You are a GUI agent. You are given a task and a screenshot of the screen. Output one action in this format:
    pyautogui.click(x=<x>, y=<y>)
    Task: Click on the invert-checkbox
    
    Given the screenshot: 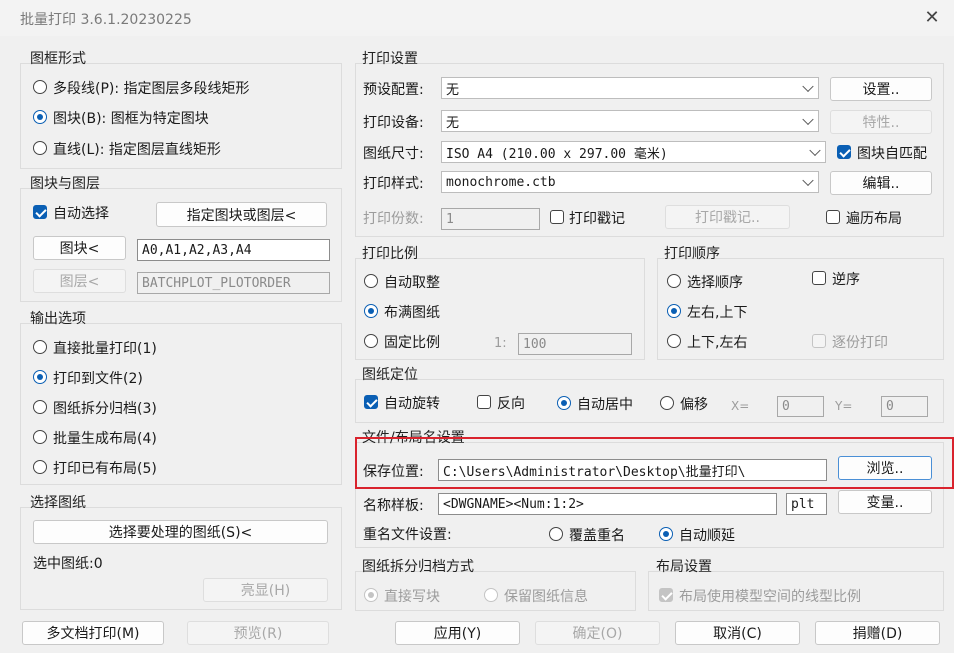 What is the action you would take?
    pyautogui.click(x=484, y=402)
    